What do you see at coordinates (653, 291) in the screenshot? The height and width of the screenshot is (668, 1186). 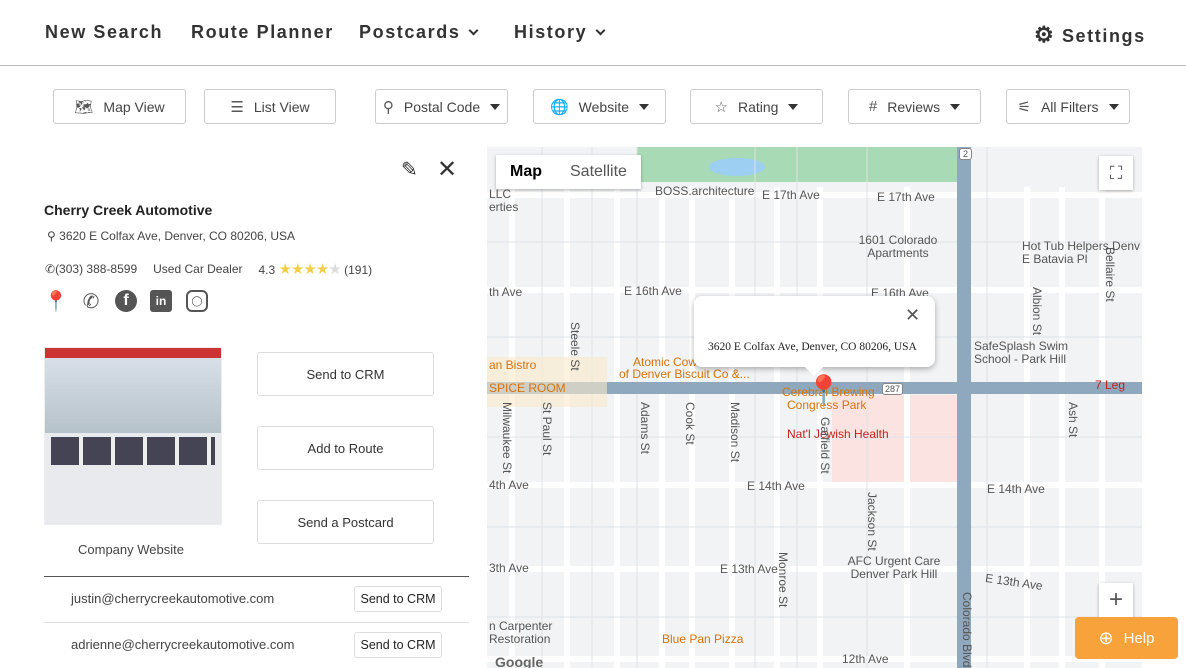 I see `map-label: E 16th Ave` at bounding box center [653, 291].